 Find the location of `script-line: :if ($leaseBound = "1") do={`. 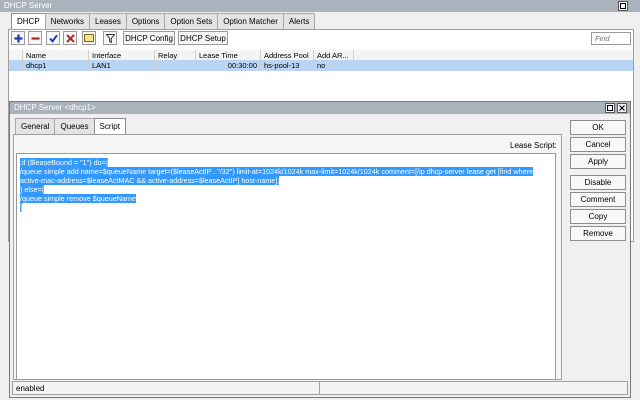

script-line: :if ($leaseBound = "1") do={ is located at coordinates (286, 162).